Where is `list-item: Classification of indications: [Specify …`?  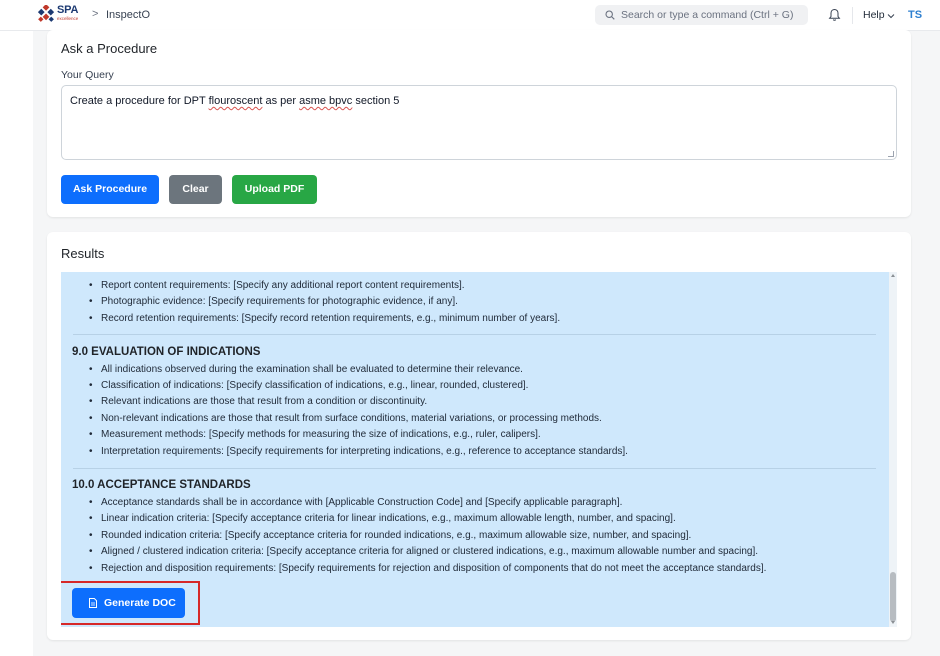 list-item: Classification of indications: [Specify … is located at coordinates (308, 385).